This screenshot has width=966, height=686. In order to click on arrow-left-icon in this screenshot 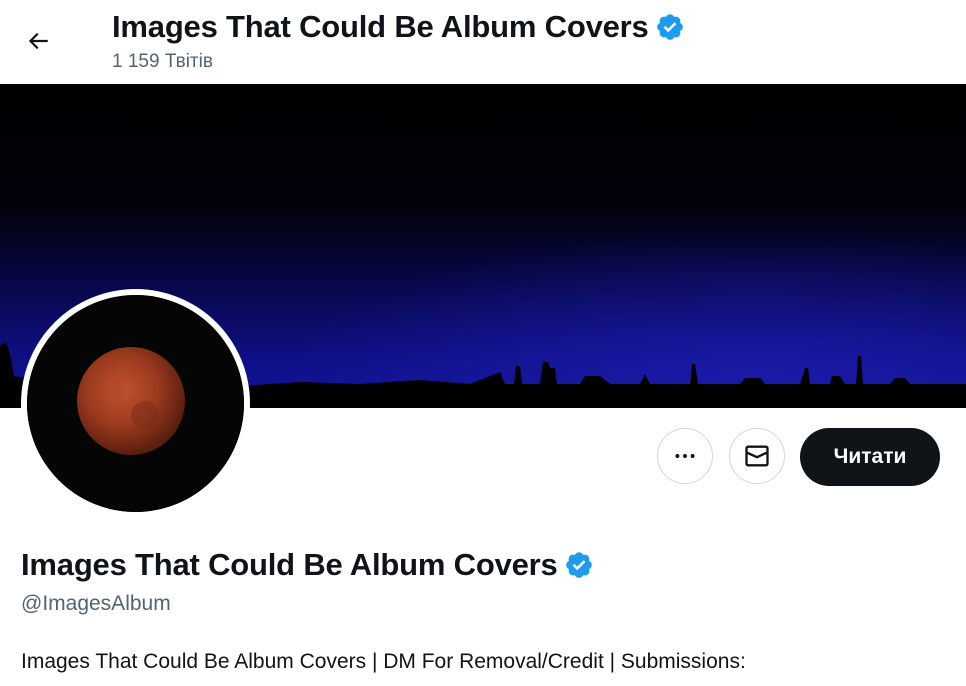, I will do `click(38, 41)`.